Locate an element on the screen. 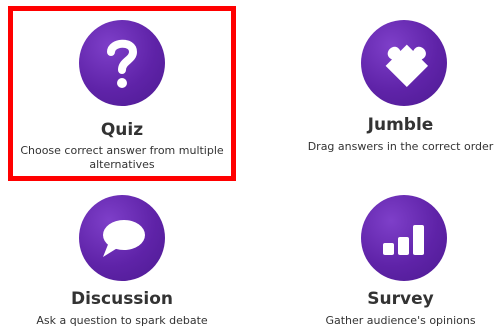  activity-title: Survey is located at coordinates (400, 299).